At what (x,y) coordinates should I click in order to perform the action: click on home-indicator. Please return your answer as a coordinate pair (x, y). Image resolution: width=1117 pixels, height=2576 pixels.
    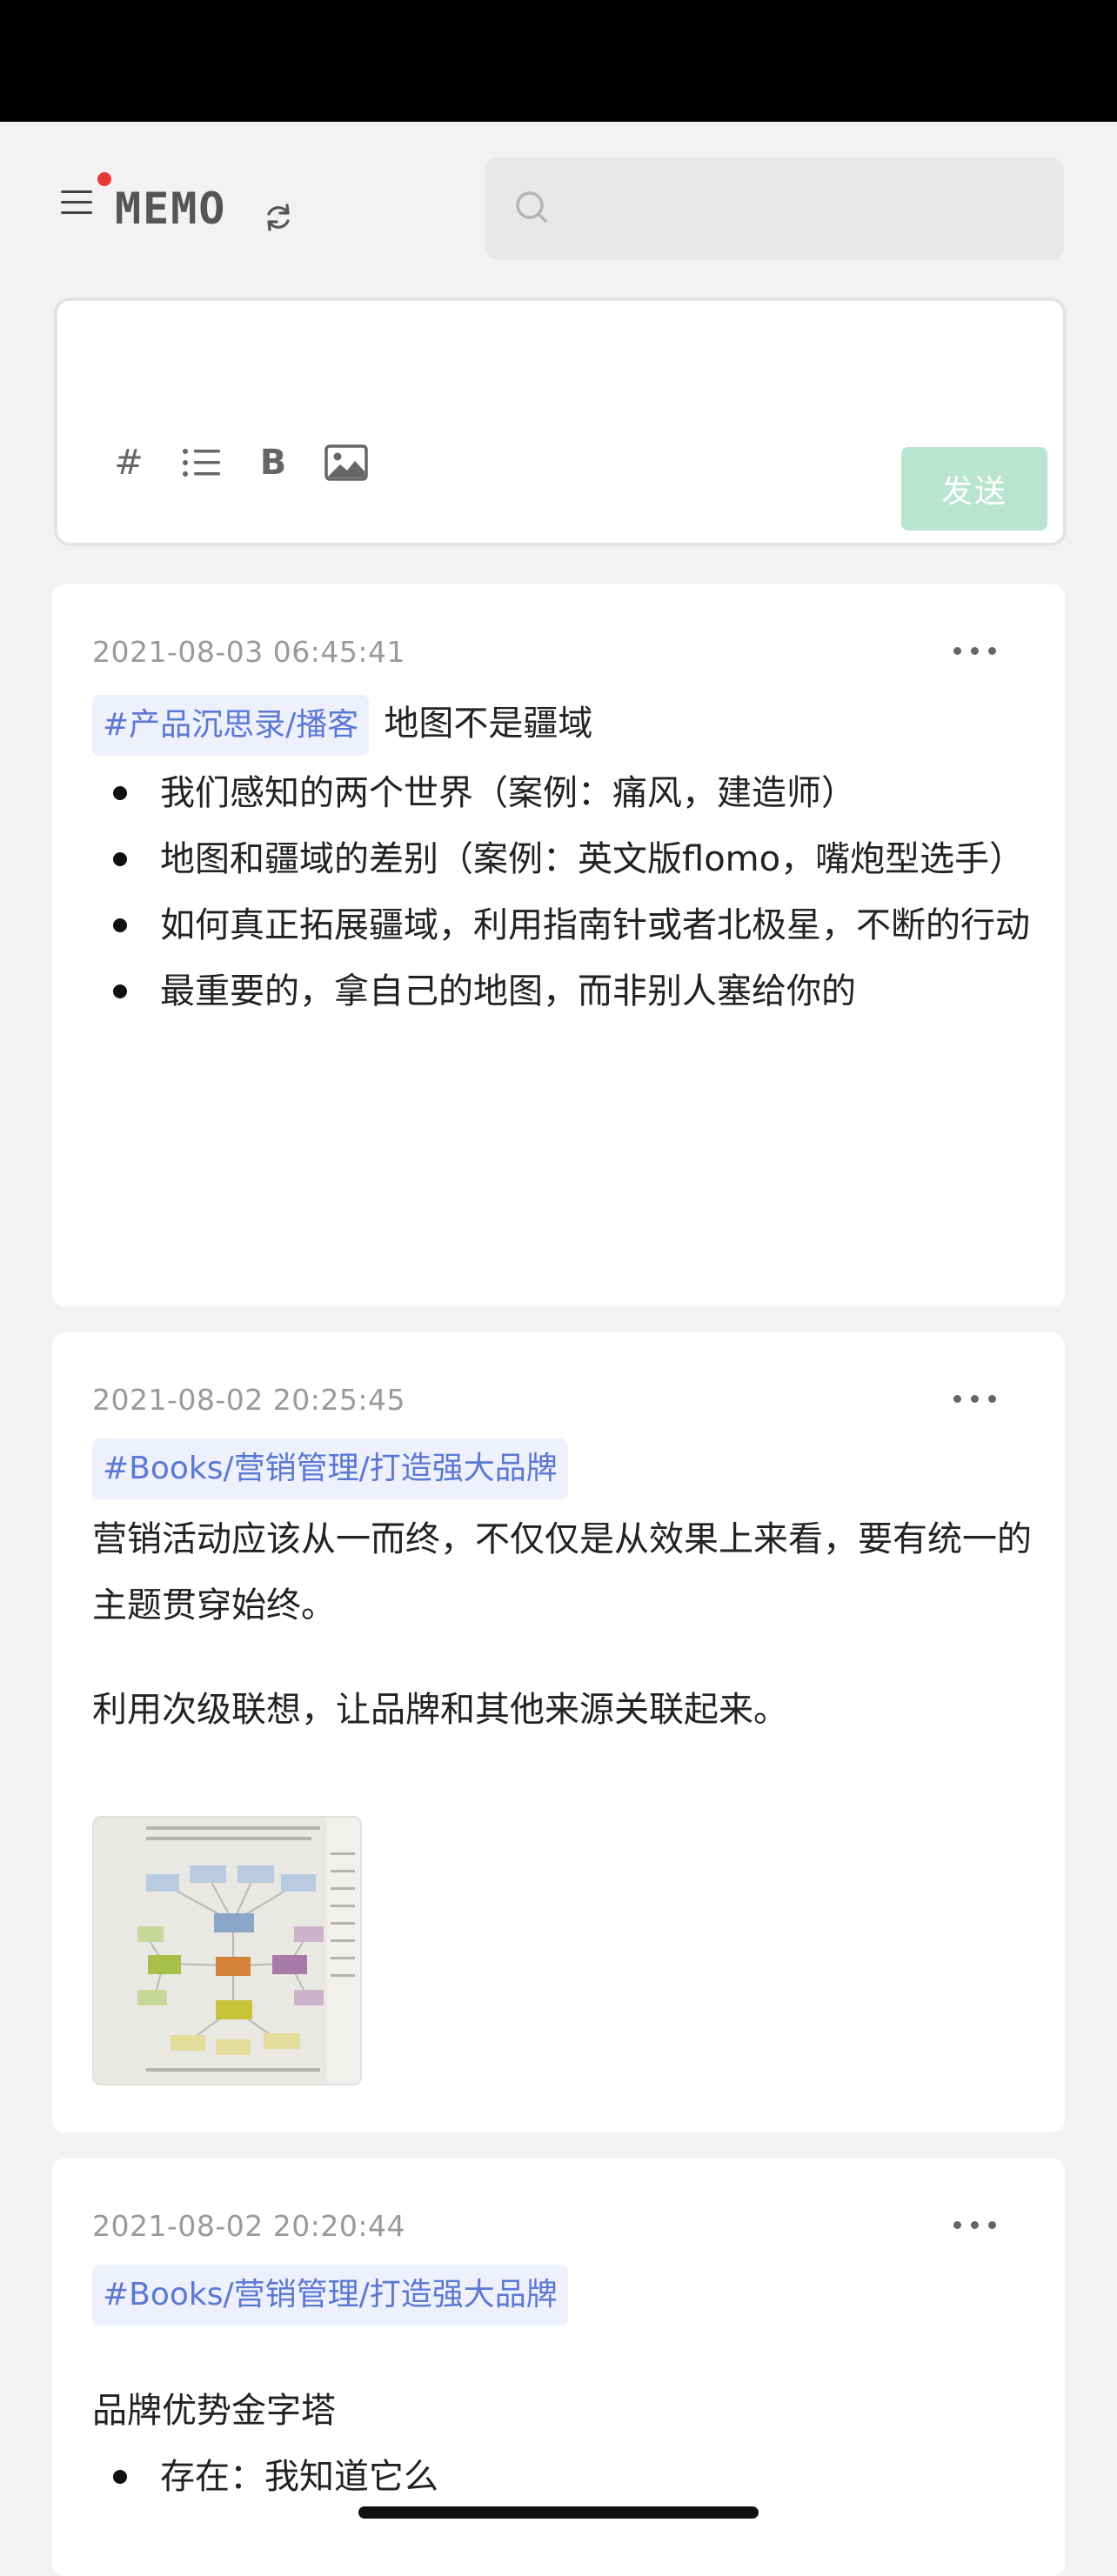
    Looking at the image, I should click on (558, 2512).